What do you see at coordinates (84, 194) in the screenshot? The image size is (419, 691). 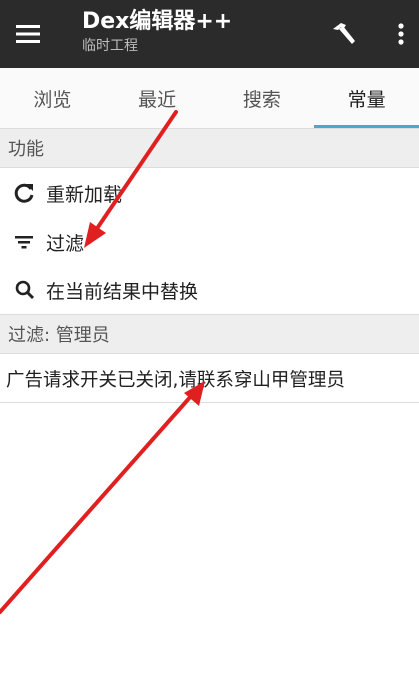 I see `reload-label: 重新加载` at bounding box center [84, 194].